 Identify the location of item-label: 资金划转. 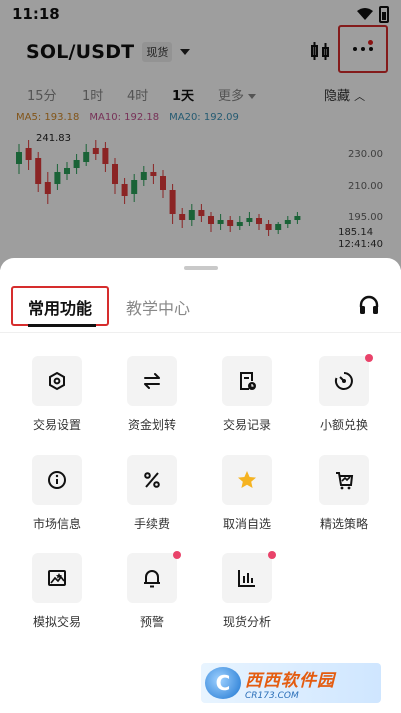
(151, 425).